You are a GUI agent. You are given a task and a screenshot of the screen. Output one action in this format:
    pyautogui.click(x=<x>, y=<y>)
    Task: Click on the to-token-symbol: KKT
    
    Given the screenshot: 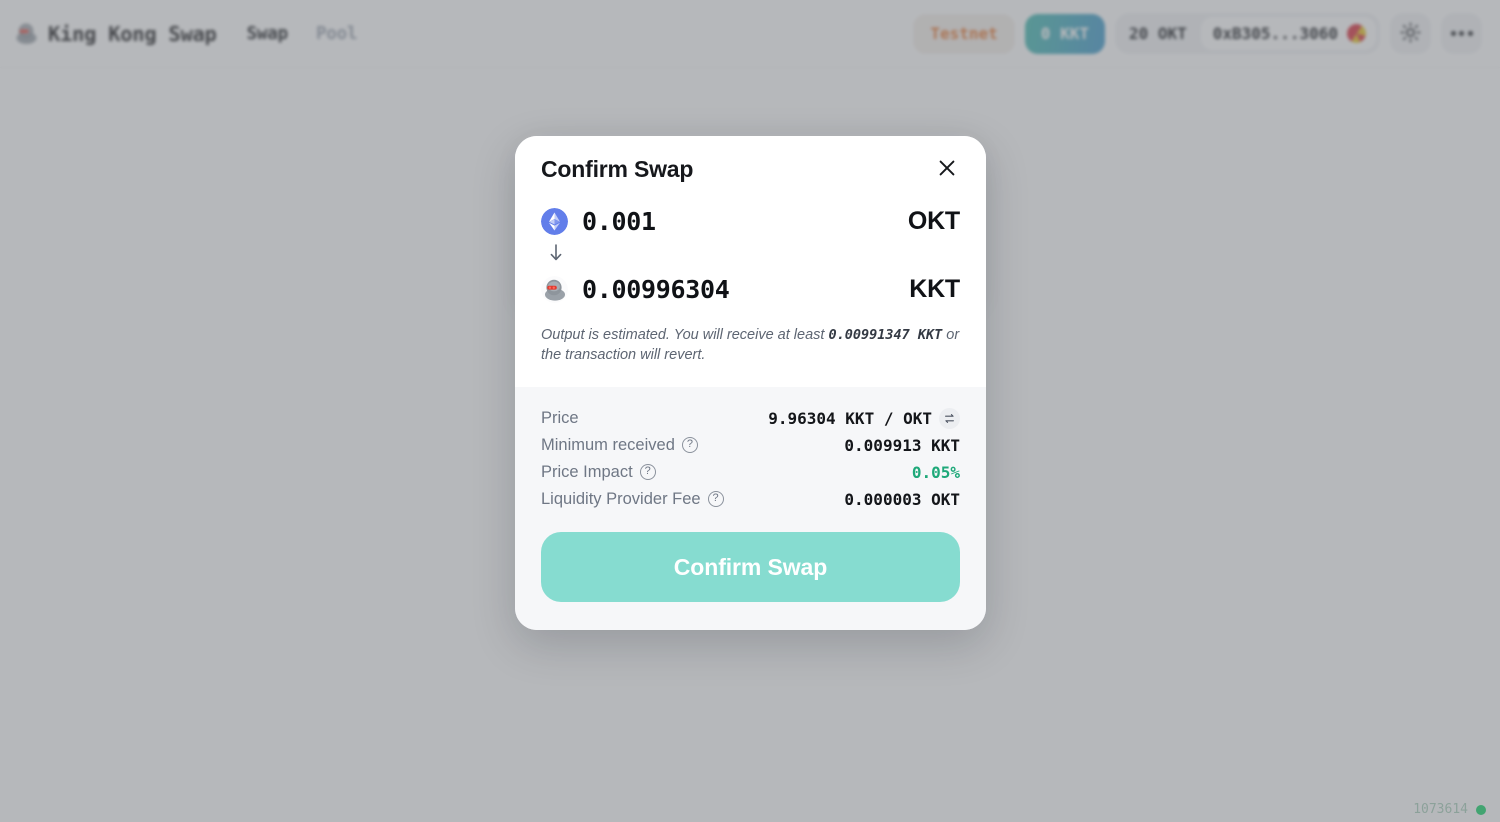 What is the action you would take?
    pyautogui.click(x=934, y=288)
    